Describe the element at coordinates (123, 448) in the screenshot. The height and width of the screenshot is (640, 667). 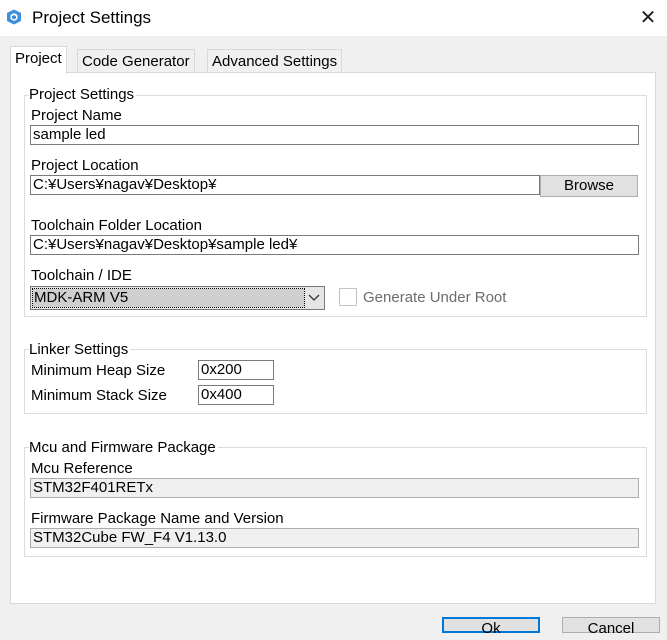
I see `mcu-firmware-legend: Mcu and Firmware Package` at that location.